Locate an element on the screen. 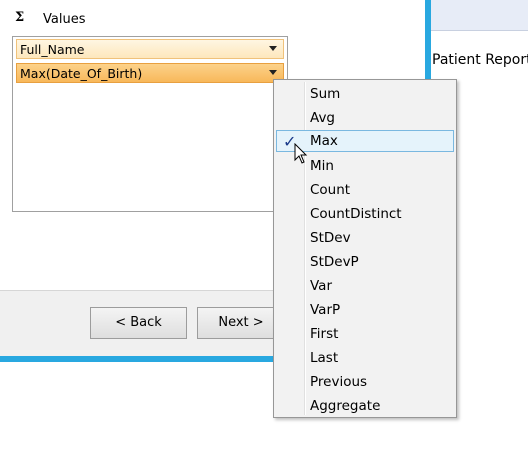 The height and width of the screenshot is (452, 528). menu-item-count: Count is located at coordinates (365, 190).